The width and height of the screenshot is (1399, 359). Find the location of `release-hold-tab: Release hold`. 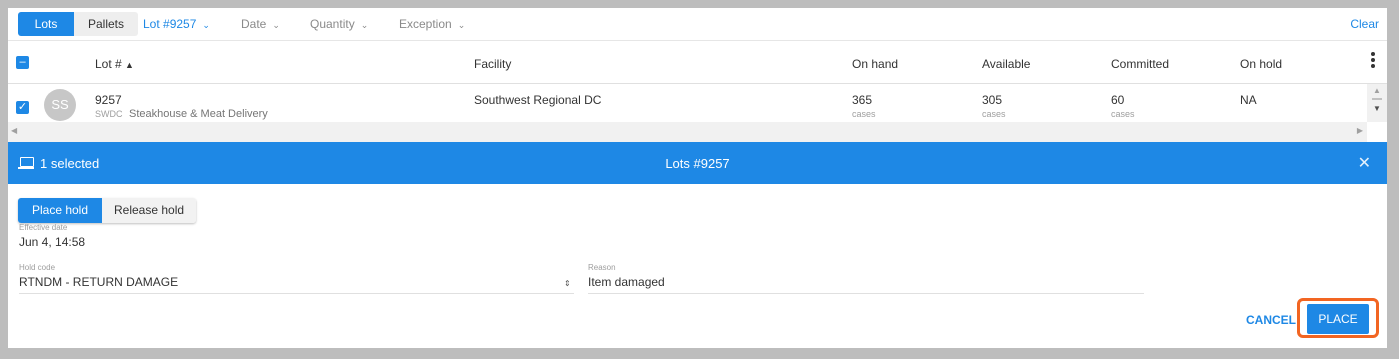

release-hold-tab: Release hold is located at coordinates (149, 210).